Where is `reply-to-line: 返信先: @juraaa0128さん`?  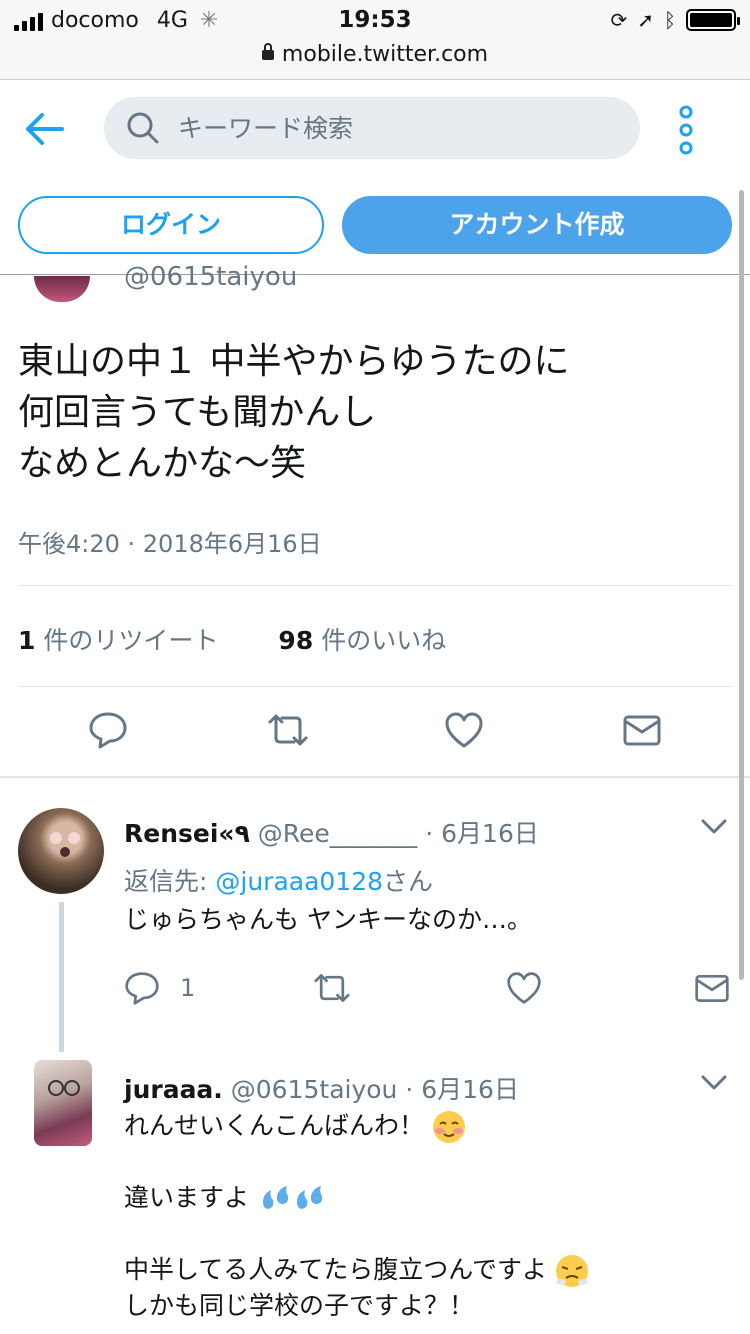
reply-to-line: 返信先: @juraaa0128さん is located at coordinates (278, 880).